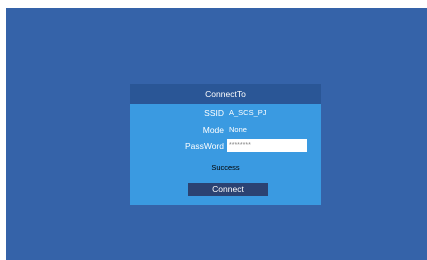 The image size is (427, 260). Describe the element at coordinates (228, 189) in the screenshot. I see `connect-button: Connect` at that location.